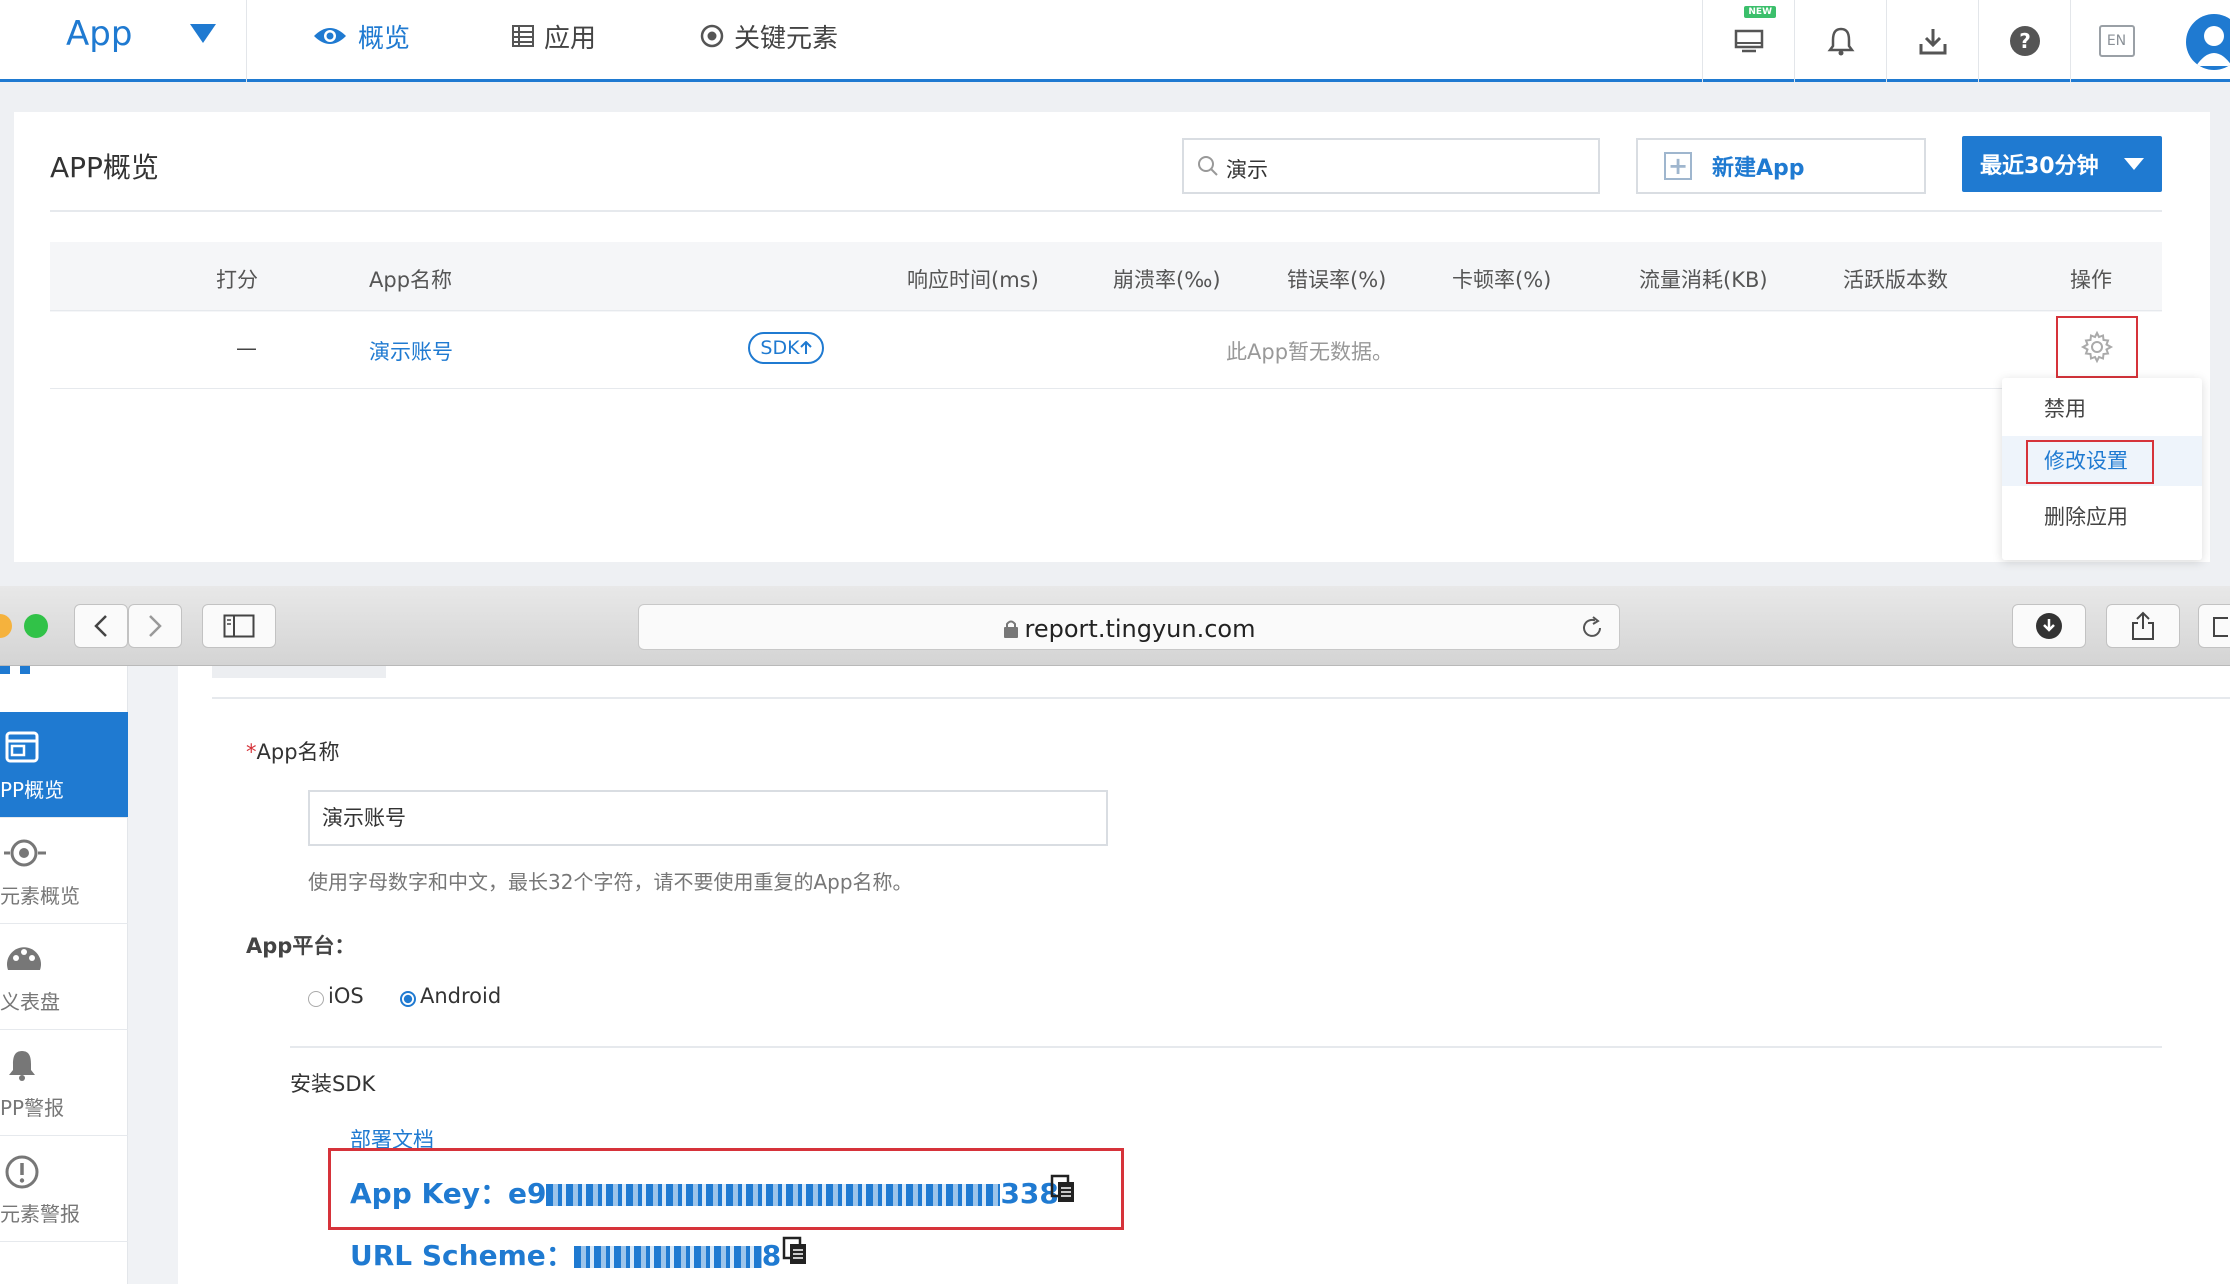 Image resolution: width=2230 pixels, height=1284 pixels. I want to click on forward-button, so click(155, 626).